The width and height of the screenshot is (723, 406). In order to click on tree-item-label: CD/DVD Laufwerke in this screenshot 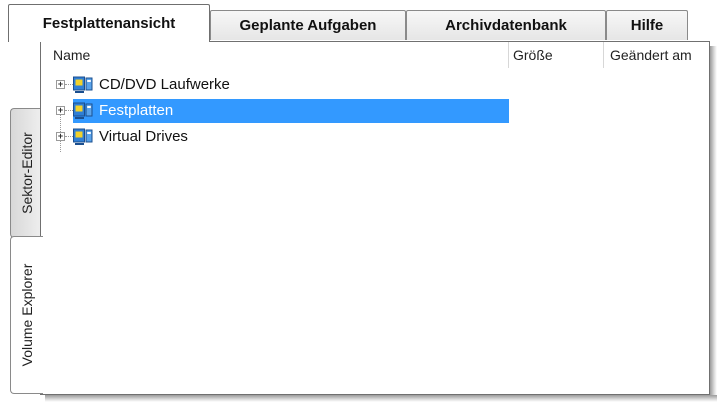, I will do `click(164, 84)`.